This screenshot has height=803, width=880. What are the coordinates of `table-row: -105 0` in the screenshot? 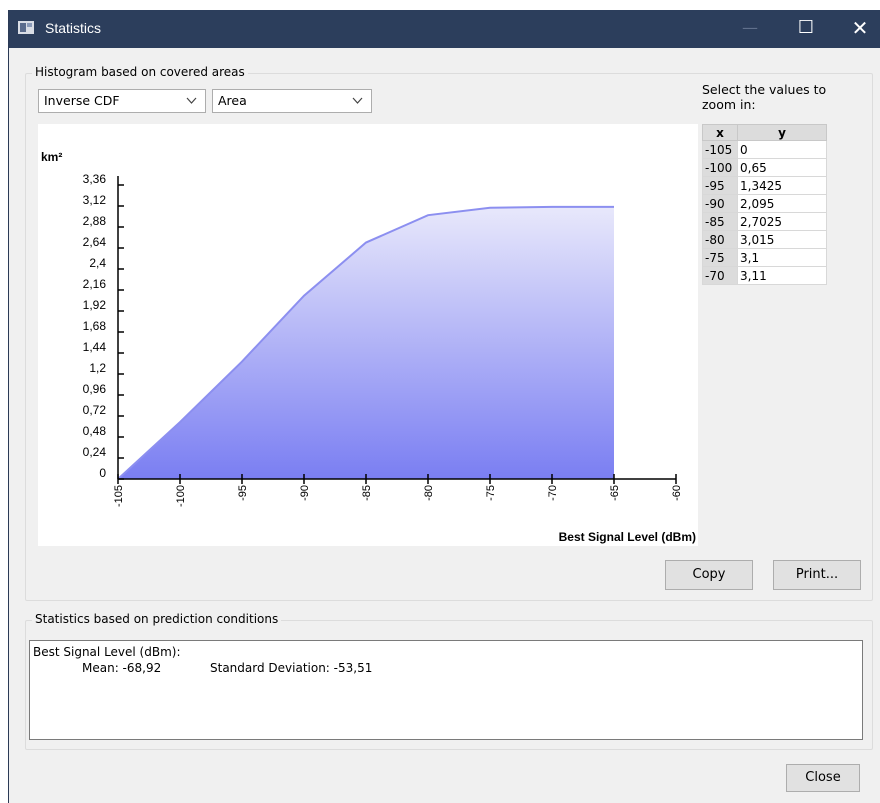 It's located at (764, 149).